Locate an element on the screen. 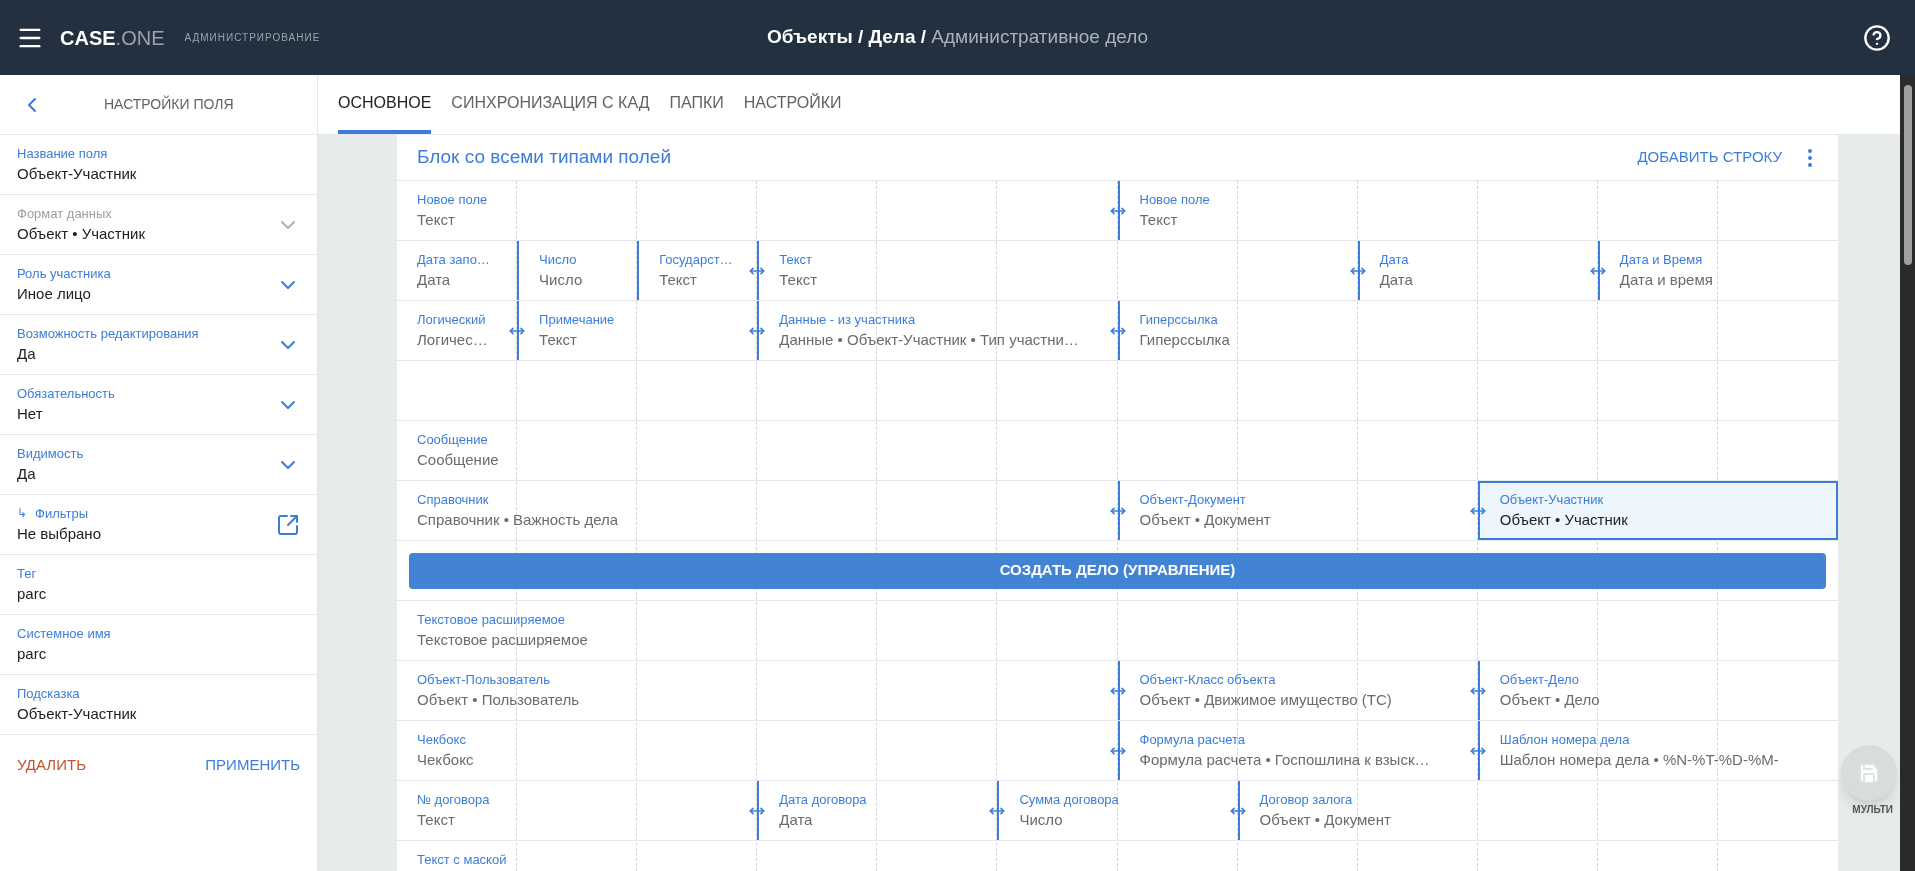 The image size is (1915, 871). field-cell: Дата запо… Дата is located at coordinates (457, 270).